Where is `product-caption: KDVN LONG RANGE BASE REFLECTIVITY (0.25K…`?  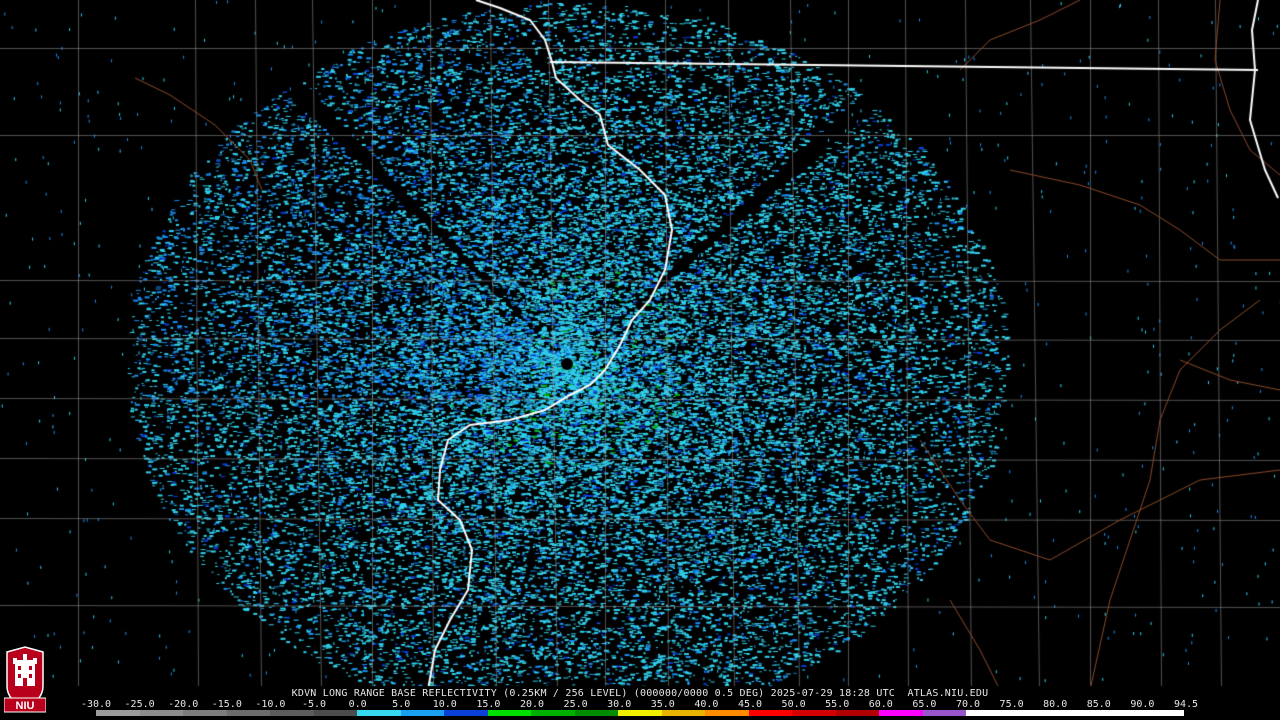 product-caption: KDVN LONG RANGE BASE REFLECTIVITY (0.25K… is located at coordinates (640, 693).